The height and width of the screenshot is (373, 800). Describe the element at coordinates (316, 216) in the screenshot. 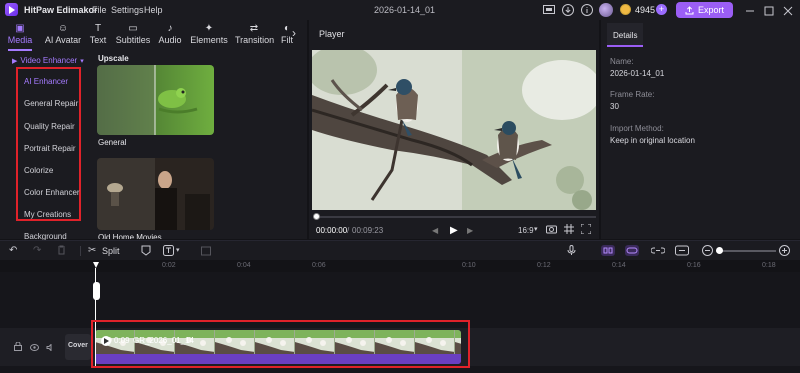

I see `progress-handle` at that location.